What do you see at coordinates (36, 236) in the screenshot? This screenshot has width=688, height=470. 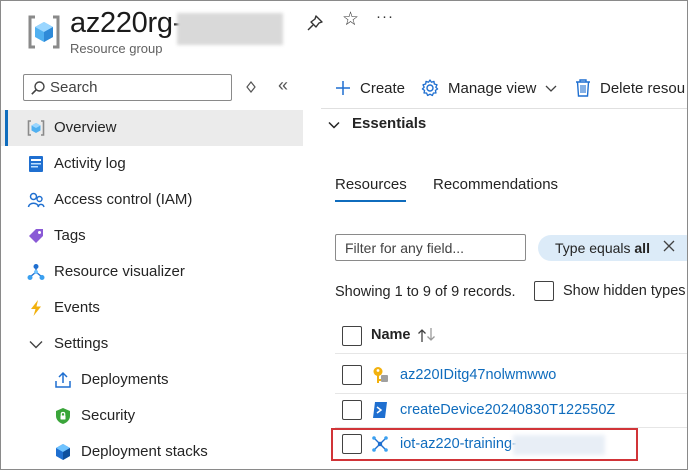 I see `tag-icon` at bounding box center [36, 236].